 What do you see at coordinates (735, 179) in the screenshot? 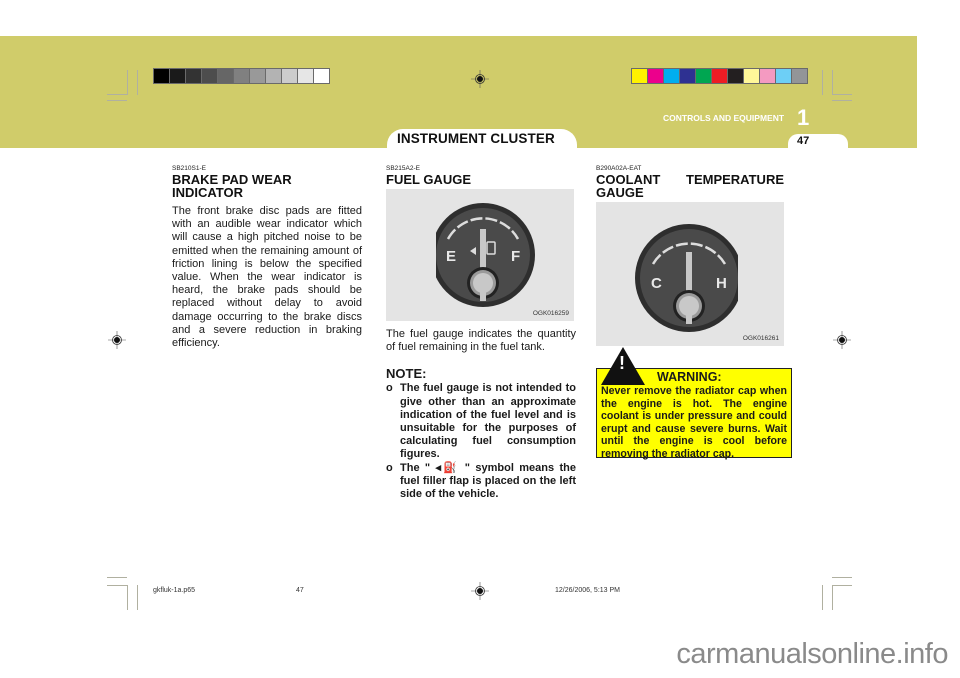
I see `heading-word: TEMPERATURE` at bounding box center [735, 179].